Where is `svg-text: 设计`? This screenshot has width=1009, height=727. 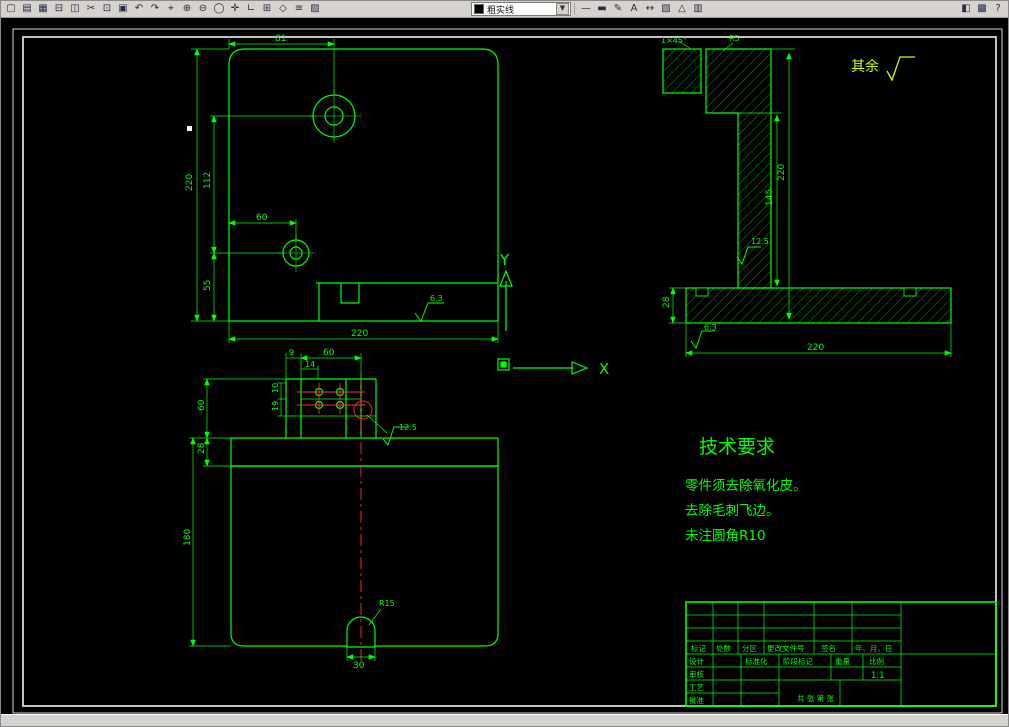 svg-text: 设计 is located at coordinates (696, 661).